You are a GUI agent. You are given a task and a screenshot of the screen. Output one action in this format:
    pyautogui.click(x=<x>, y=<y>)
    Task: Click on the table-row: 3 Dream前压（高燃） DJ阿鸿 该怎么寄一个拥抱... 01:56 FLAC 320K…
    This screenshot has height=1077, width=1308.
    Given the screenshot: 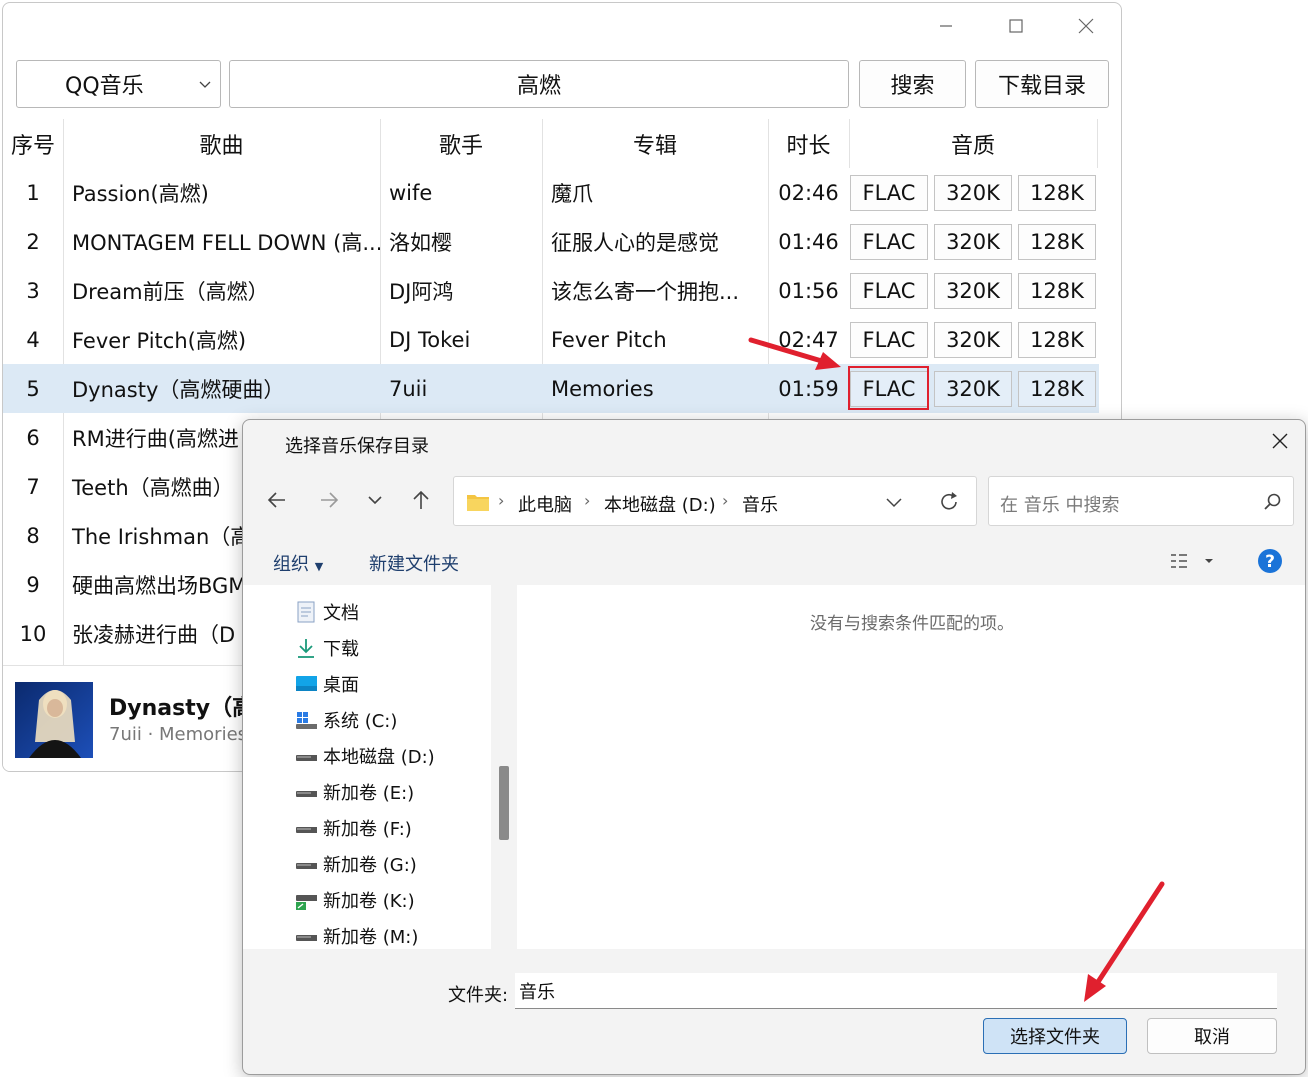 What is the action you would take?
    pyautogui.click(x=551, y=290)
    